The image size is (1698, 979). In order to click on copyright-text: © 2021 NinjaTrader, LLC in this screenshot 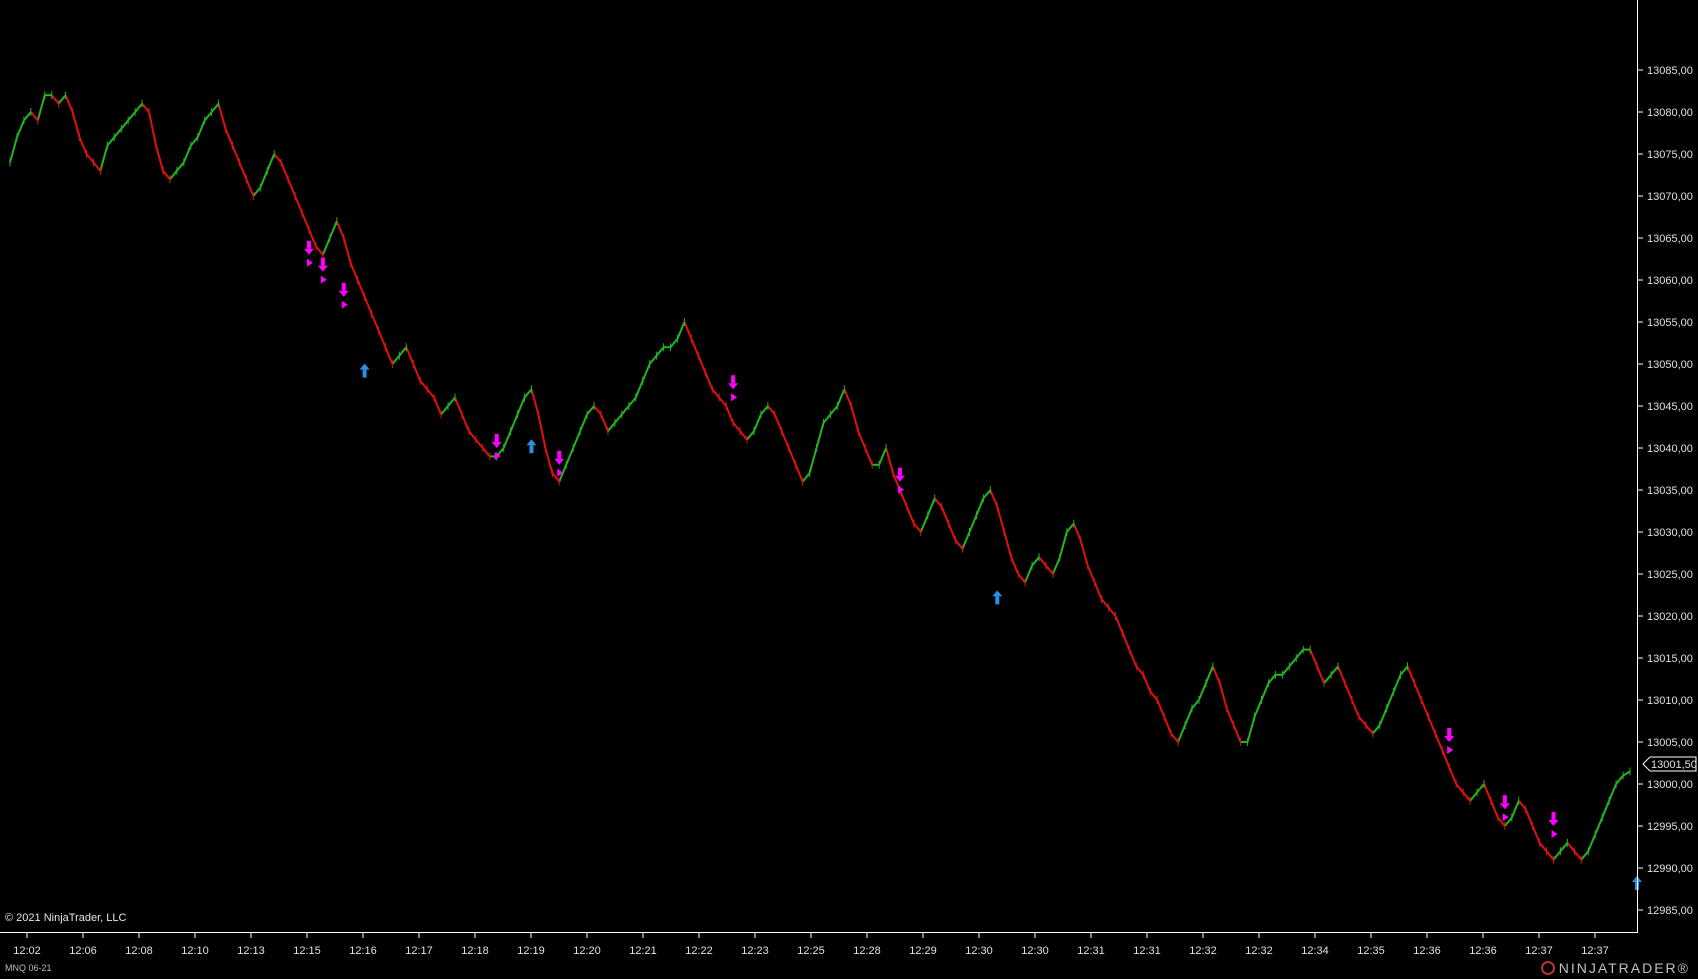, I will do `click(66, 918)`.